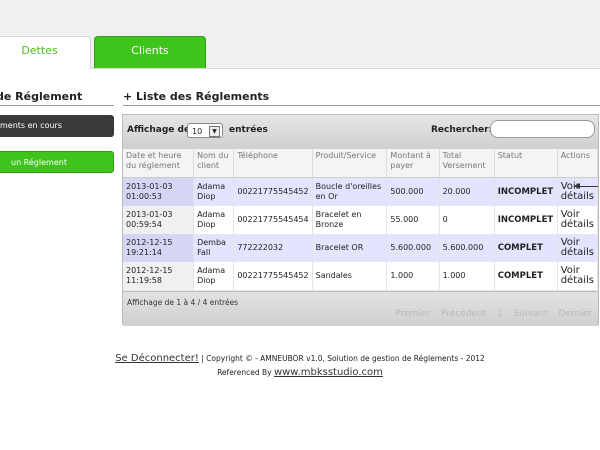 This screenshot has width=600, height=450. I want to click on cell-produit: Bracelet OR, so click(350, 248).